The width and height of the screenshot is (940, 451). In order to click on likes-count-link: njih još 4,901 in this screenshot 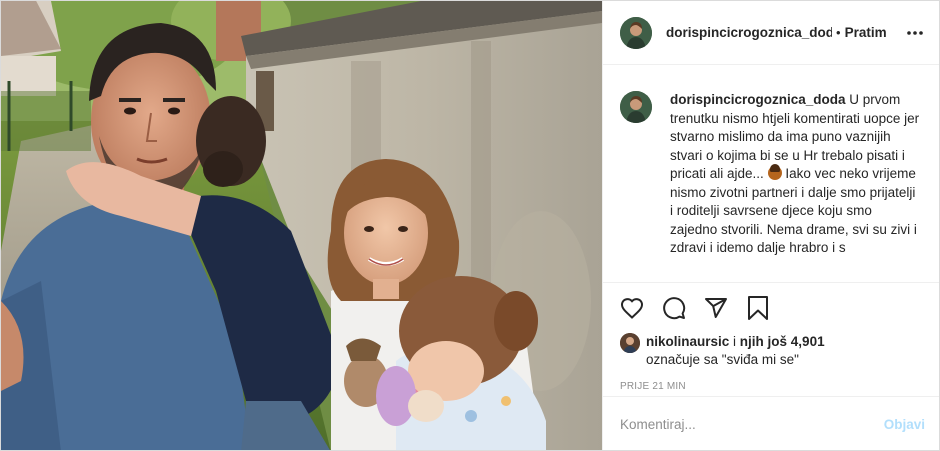, I will do `click(782, 341)`.